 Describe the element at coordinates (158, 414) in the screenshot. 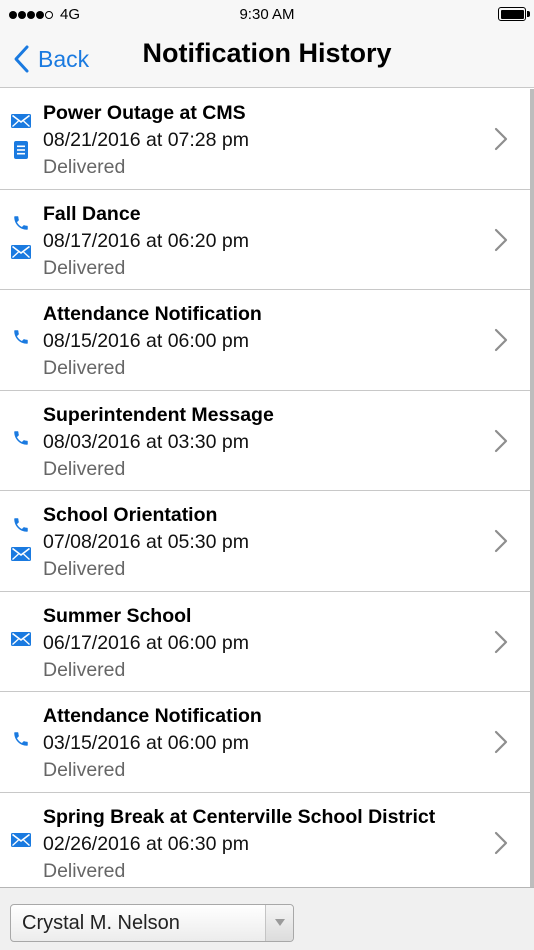

I see `notification-title: Superintendent Message` at that location.